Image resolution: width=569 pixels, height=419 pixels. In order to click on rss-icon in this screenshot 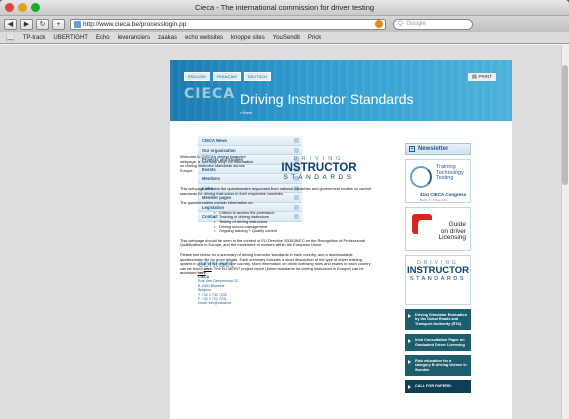, I will do `click(379, 24)`.